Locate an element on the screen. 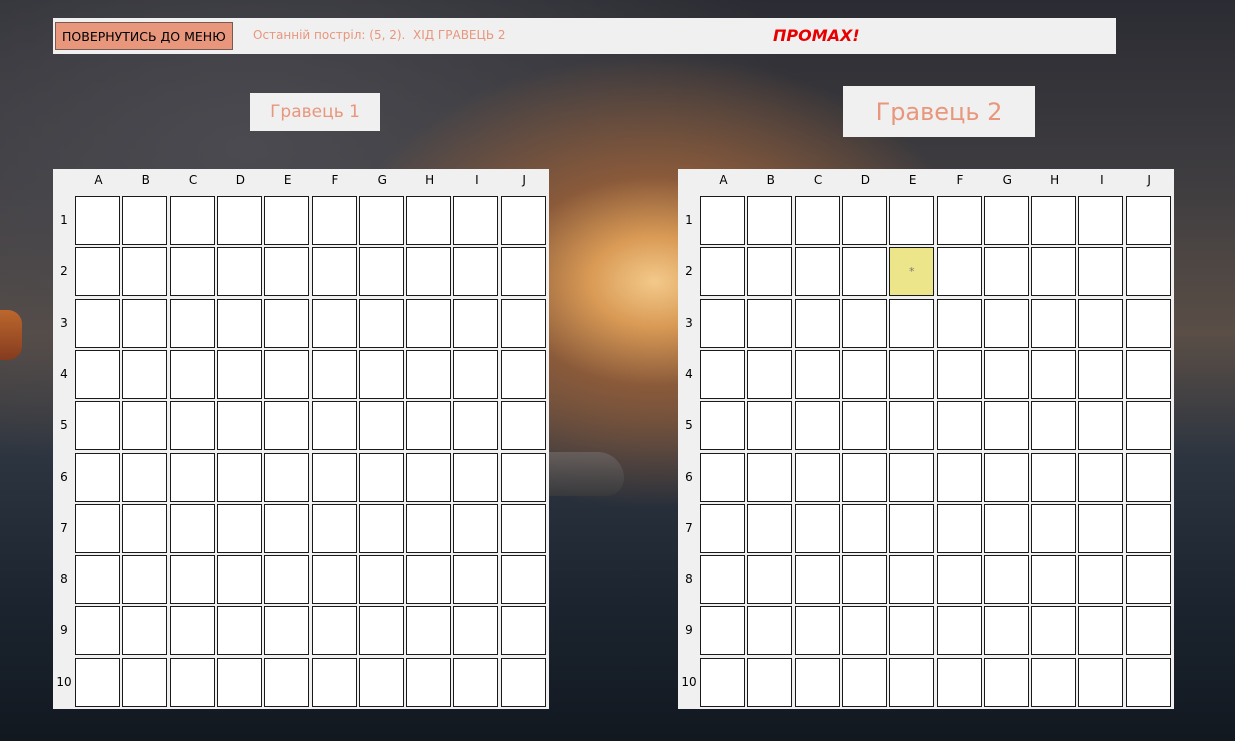  back-to-menu-button: ПОВЕРНУТИСЬ ДО МЕНЮ is located at coordinates (144, 36).